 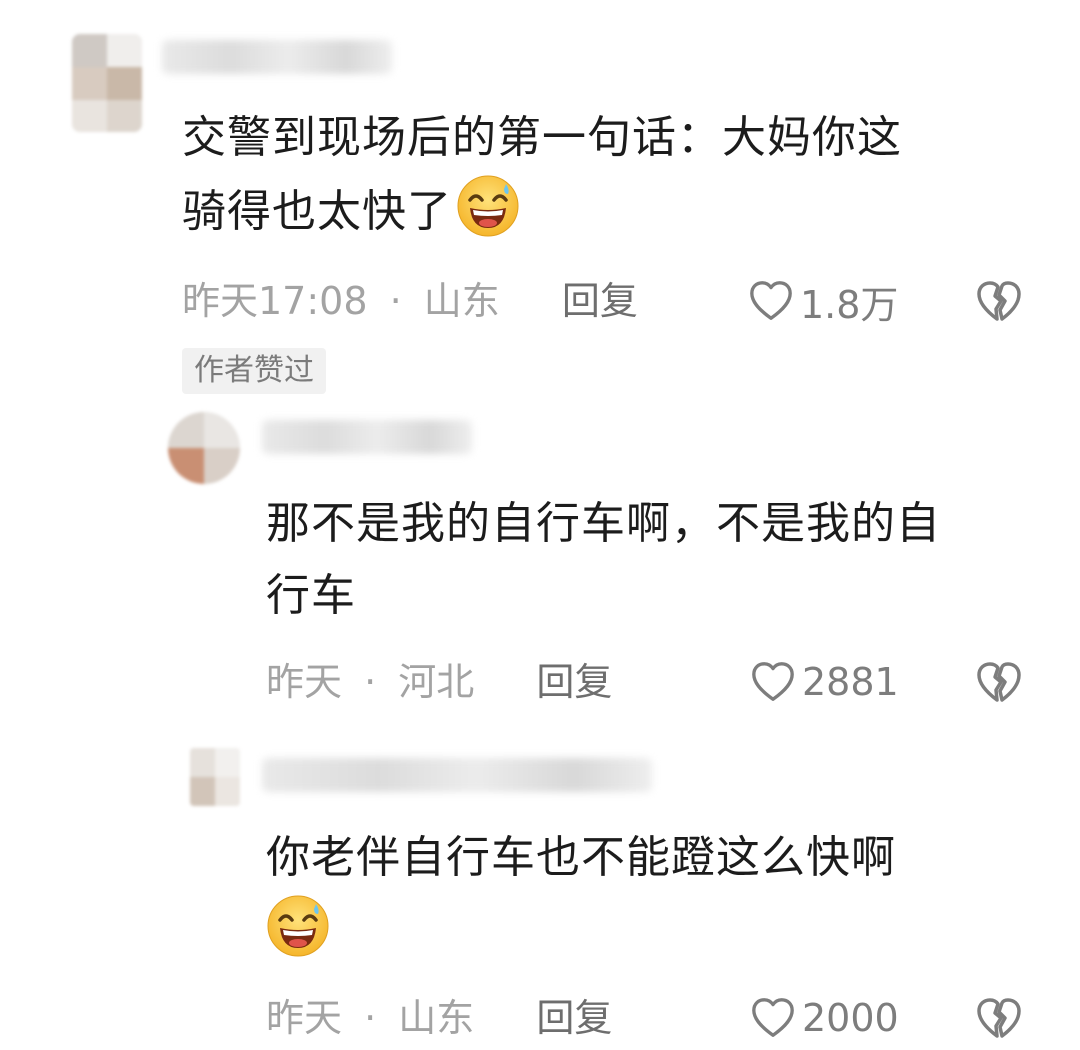 What do you see at coordinates (849, 304) in the screenshot?
I see `like-count: 1.8万` at bounding box center [849, 304].